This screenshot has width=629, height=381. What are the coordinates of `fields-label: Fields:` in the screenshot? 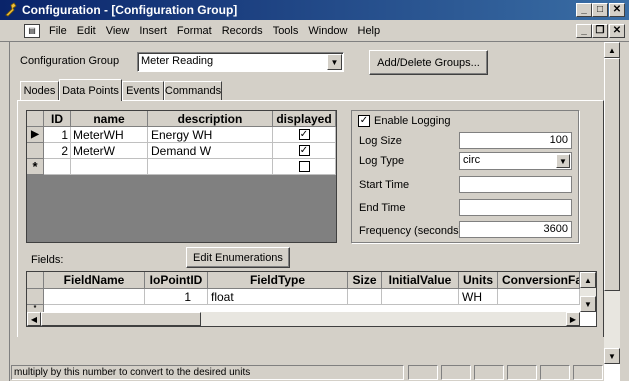 It's located at (47, 260).